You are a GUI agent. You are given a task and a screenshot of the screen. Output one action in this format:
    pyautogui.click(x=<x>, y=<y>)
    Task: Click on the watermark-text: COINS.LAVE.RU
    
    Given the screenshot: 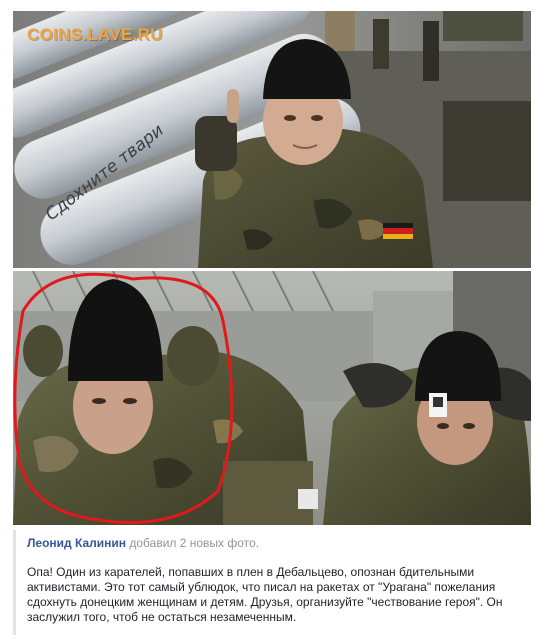 What is the action you would take?
    pyautogui.click(x=95, y=34)
    